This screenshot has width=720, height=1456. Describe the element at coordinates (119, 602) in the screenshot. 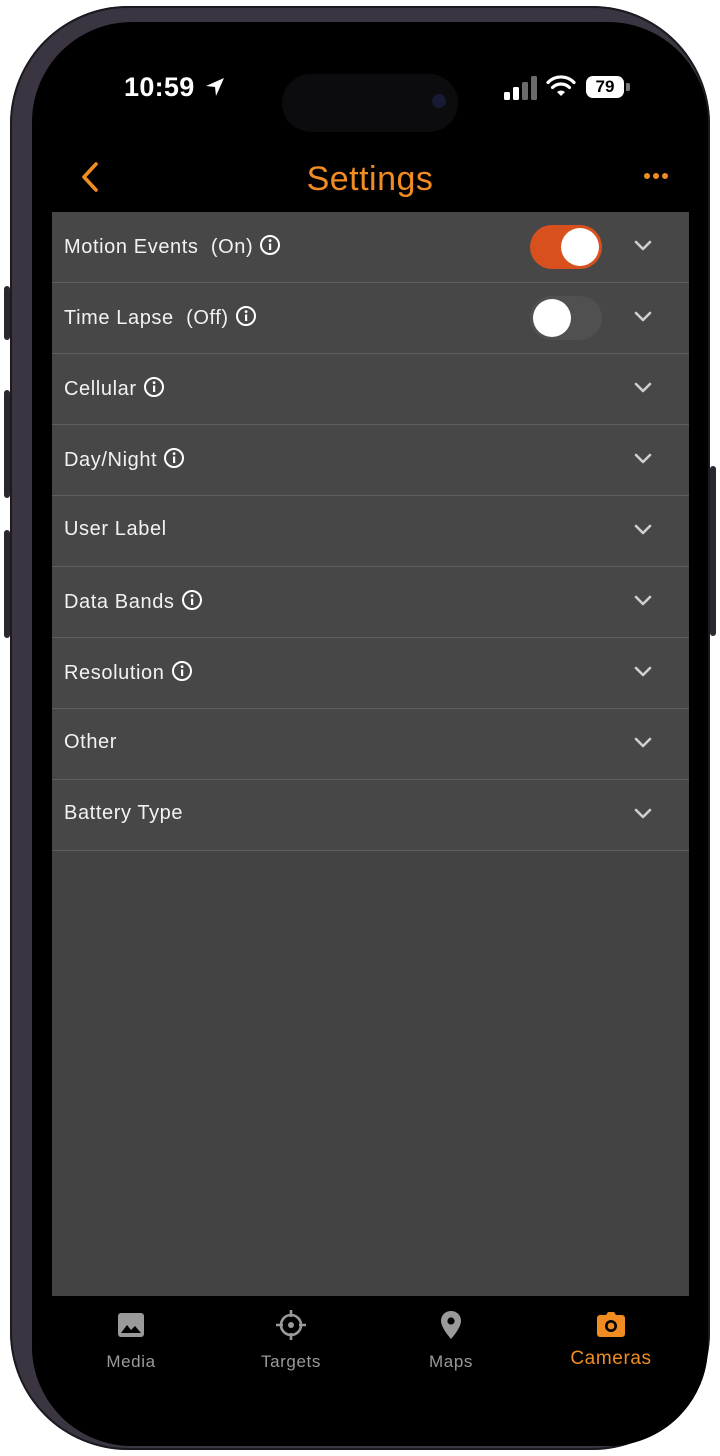

I see `row-label: Data Bands` at that location.